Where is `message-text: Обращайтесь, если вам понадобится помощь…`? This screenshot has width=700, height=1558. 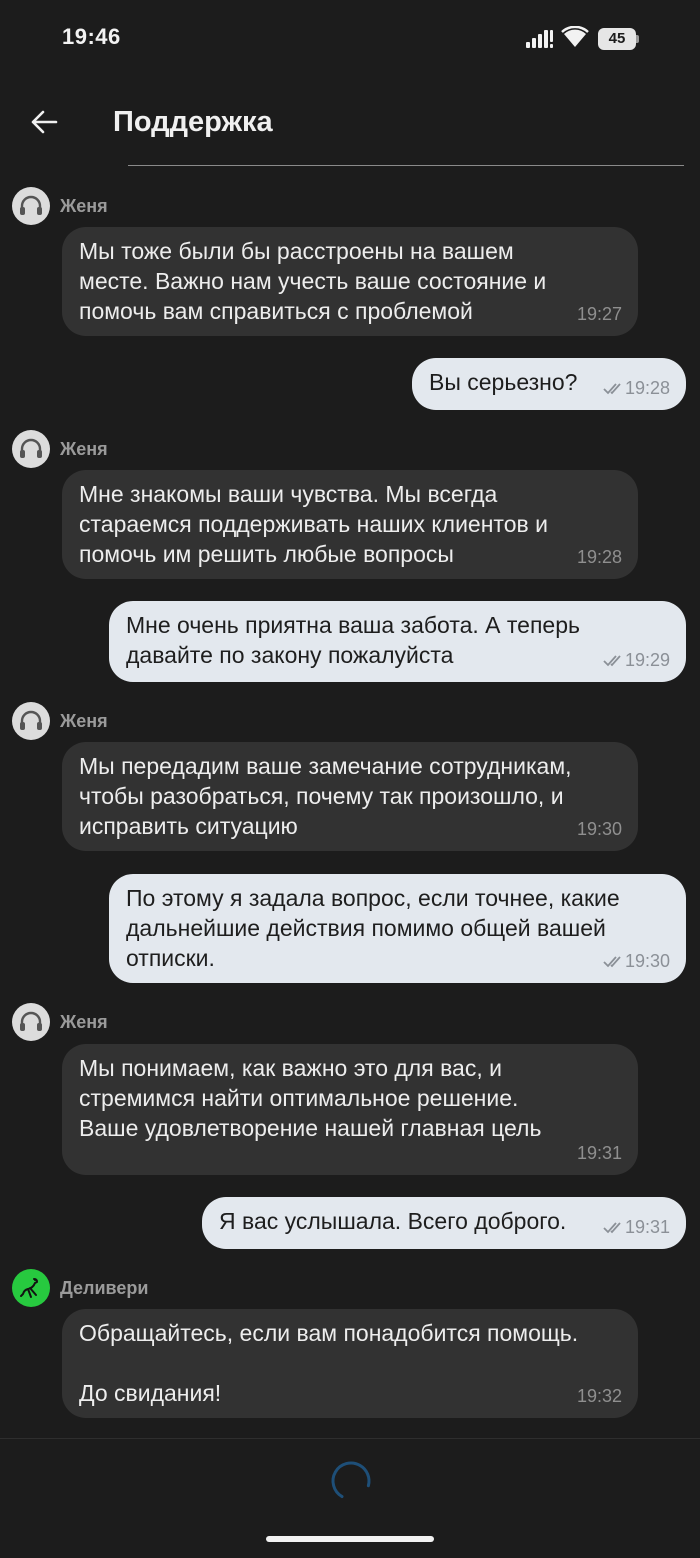
message-text: Обращайтесь, если вам понадобится помощь… is located at coordinates (329, 1363).